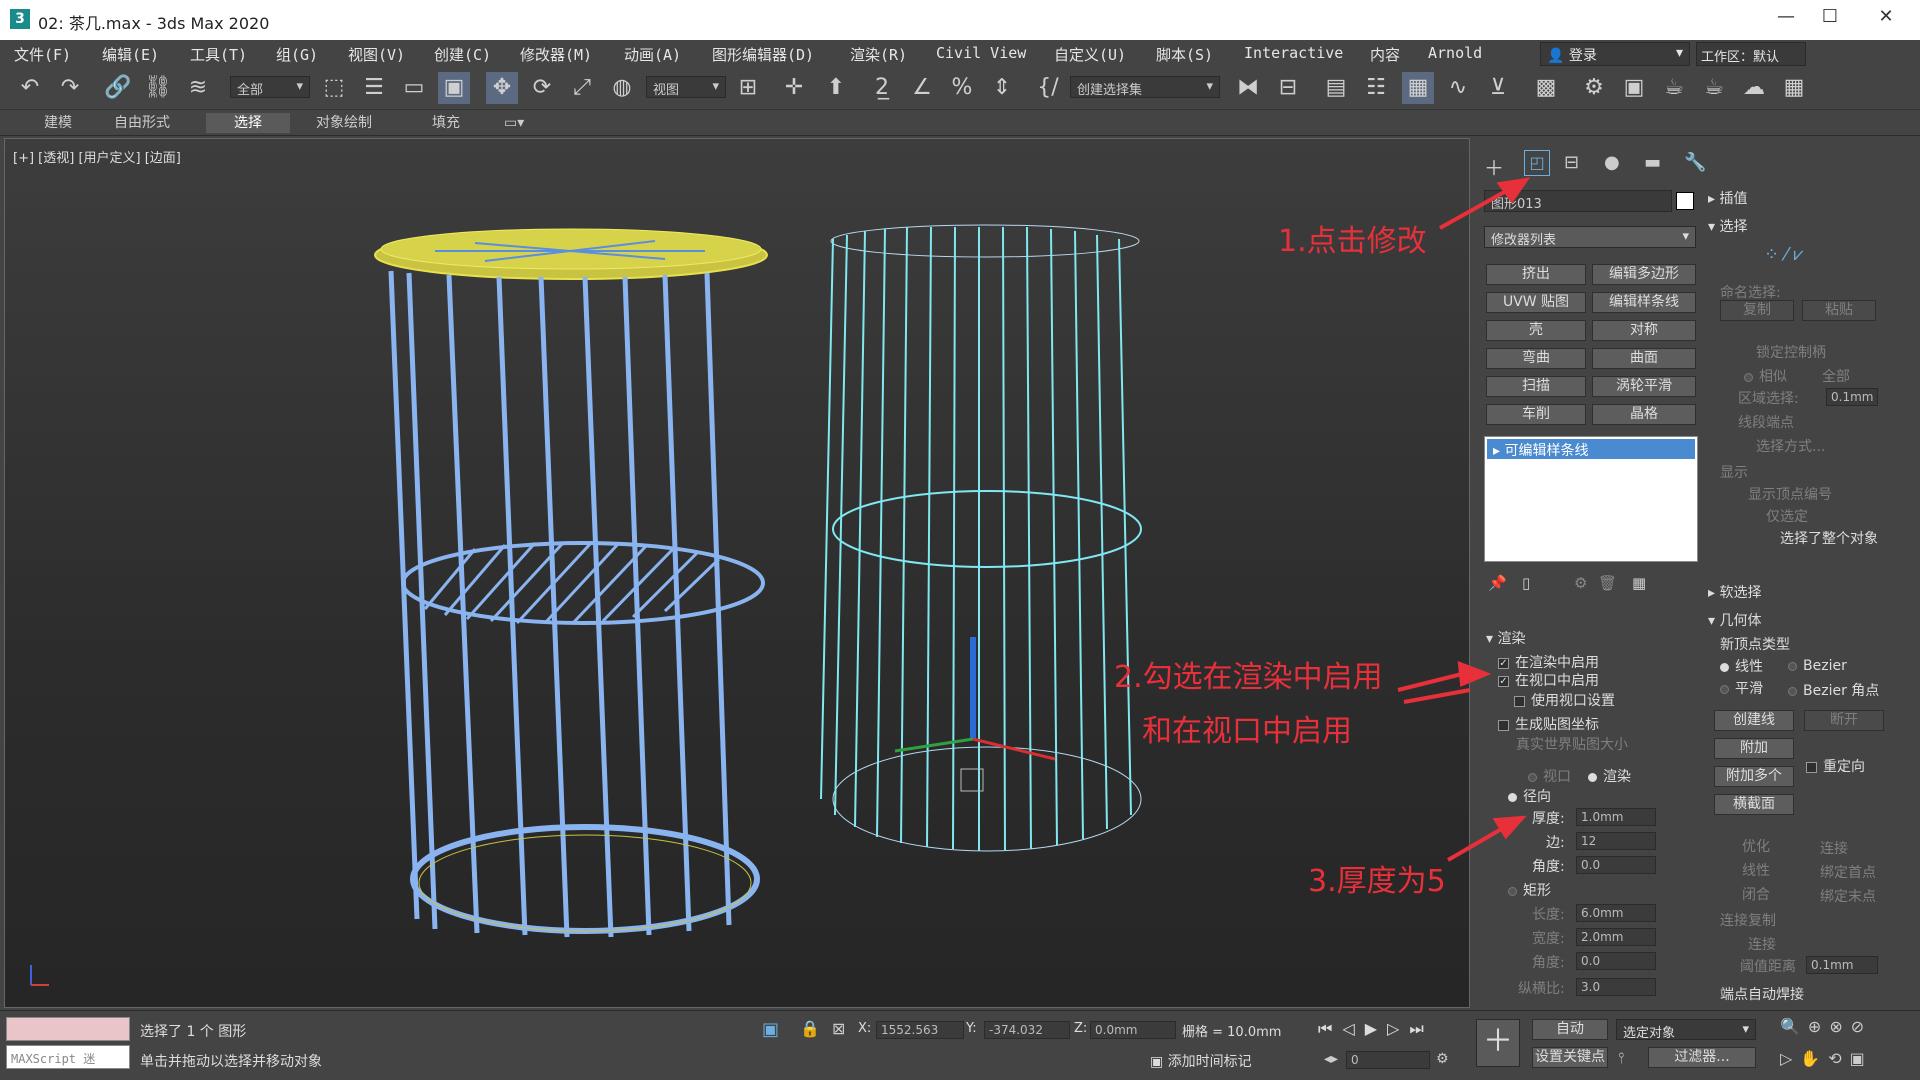  What do you see at coordinates (1791, 352) in the screenshot?
I see `lock-handles-checkbox: 锁定控制柄` at bounding box center [1791, 352].